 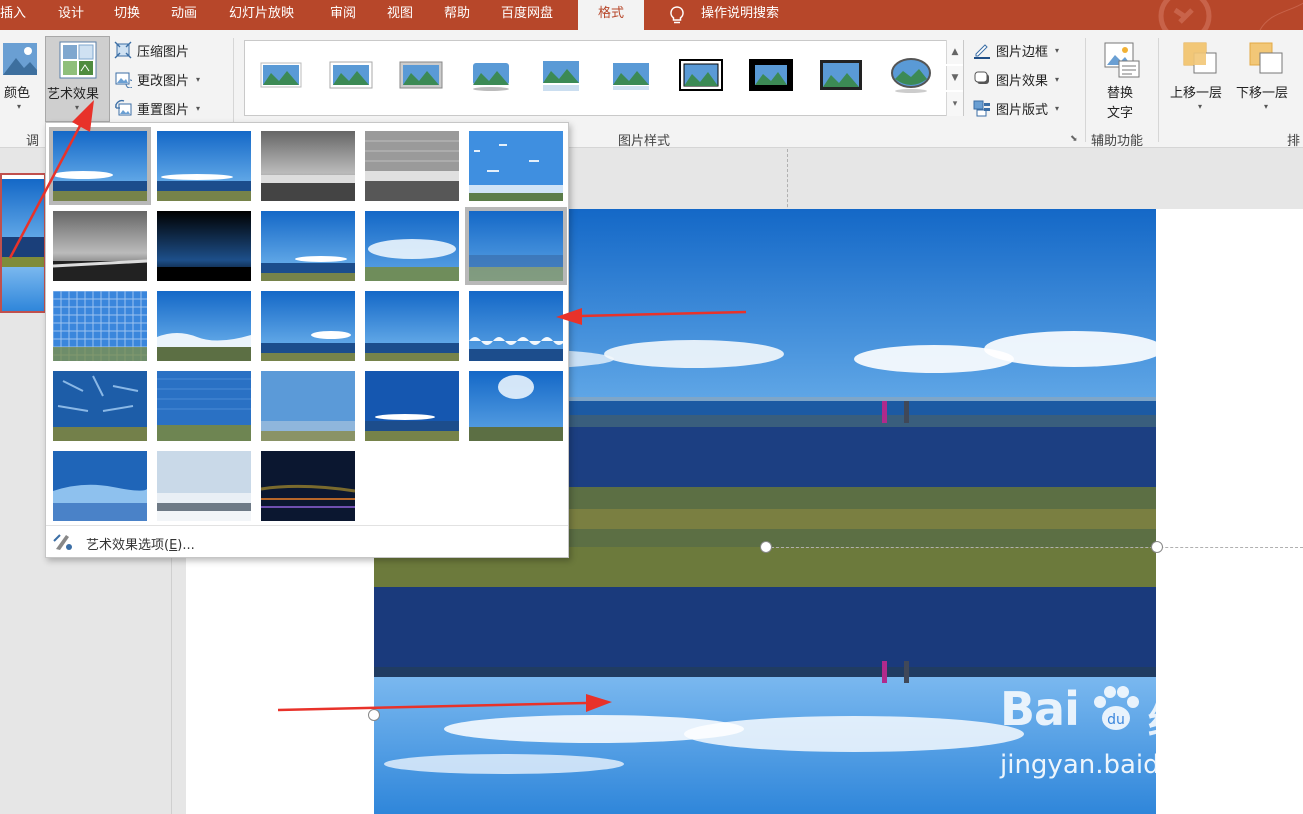 I want to click on picture-effects-label: 图片效果, so click(x=1022, y=81).